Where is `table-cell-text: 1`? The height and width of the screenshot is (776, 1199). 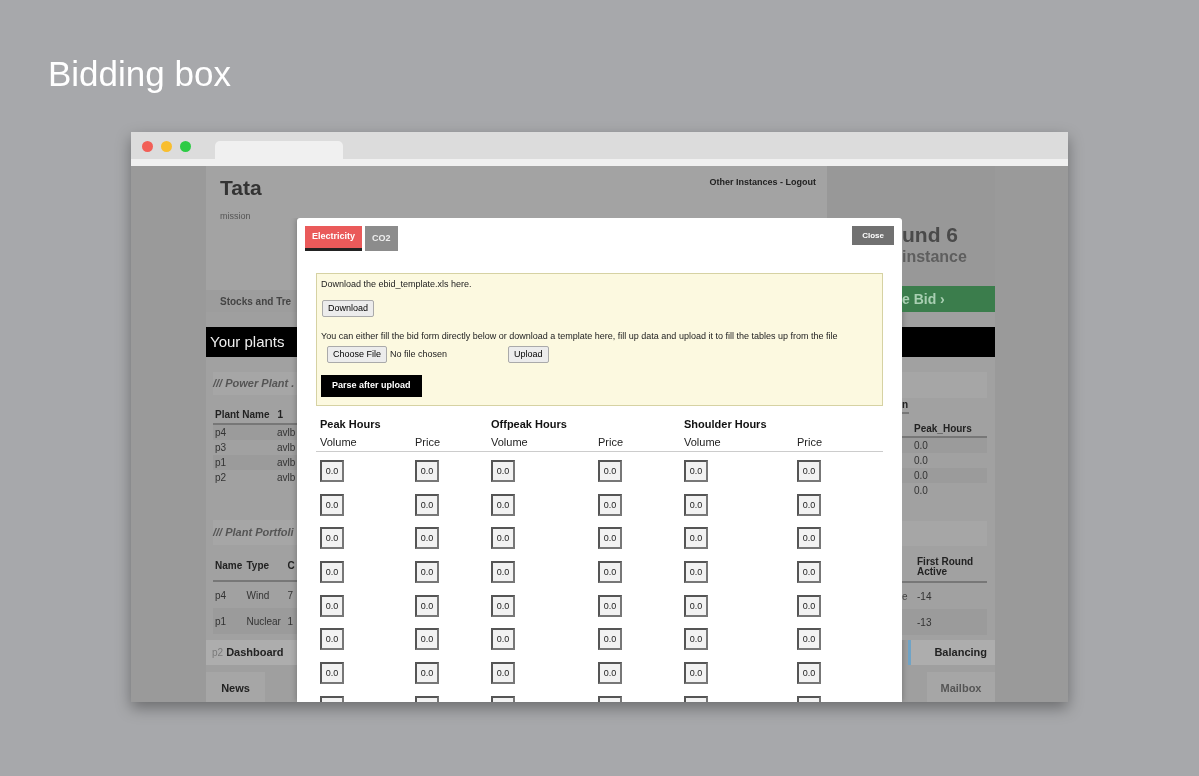
table-cell-text: 1 is located at coordinates (291, 621).